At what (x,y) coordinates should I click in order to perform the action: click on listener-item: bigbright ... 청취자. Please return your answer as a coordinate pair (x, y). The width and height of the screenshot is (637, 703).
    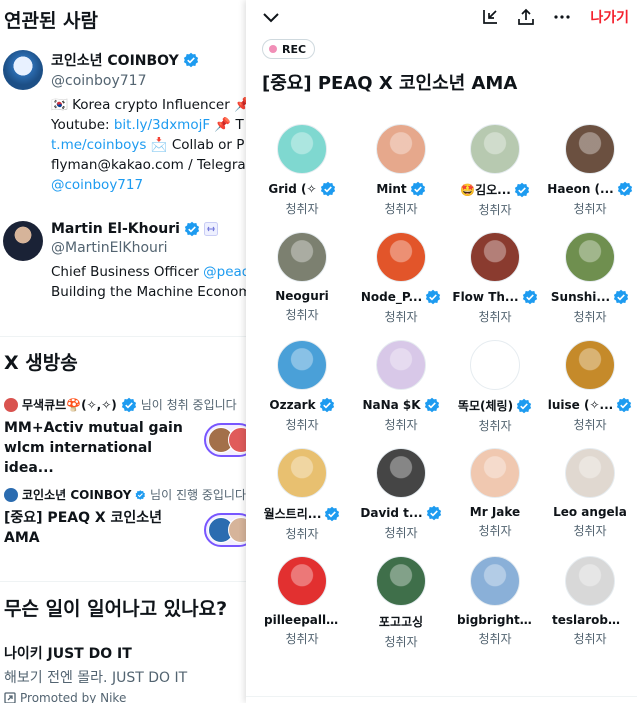
    Looking at the image, I should click on (495, 601).